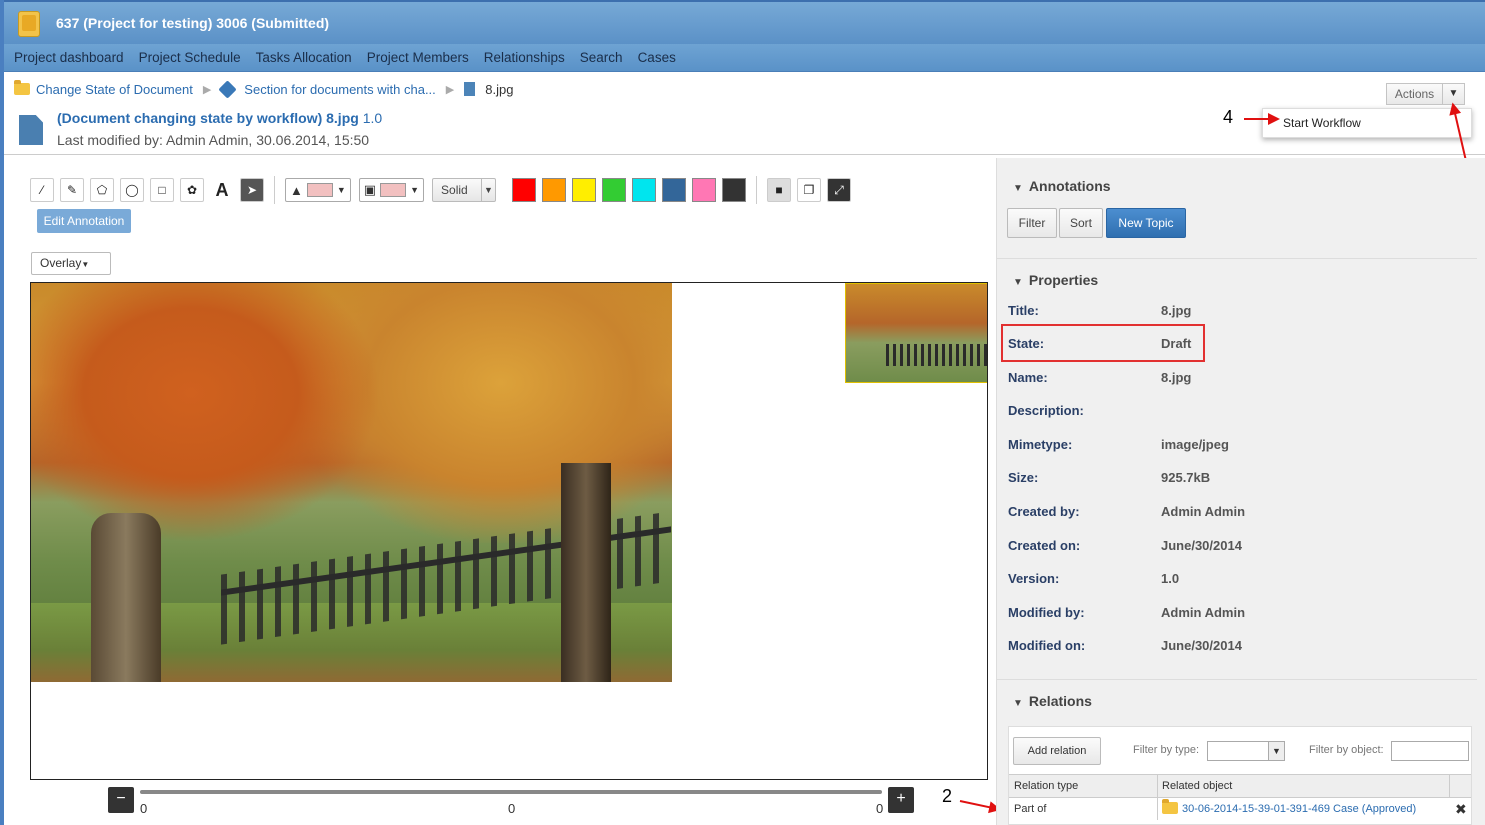 The width and height of the screenshot is (1485, 825). I want to click on edit-annotation-button: Edit Annotation, so click(84, 221).